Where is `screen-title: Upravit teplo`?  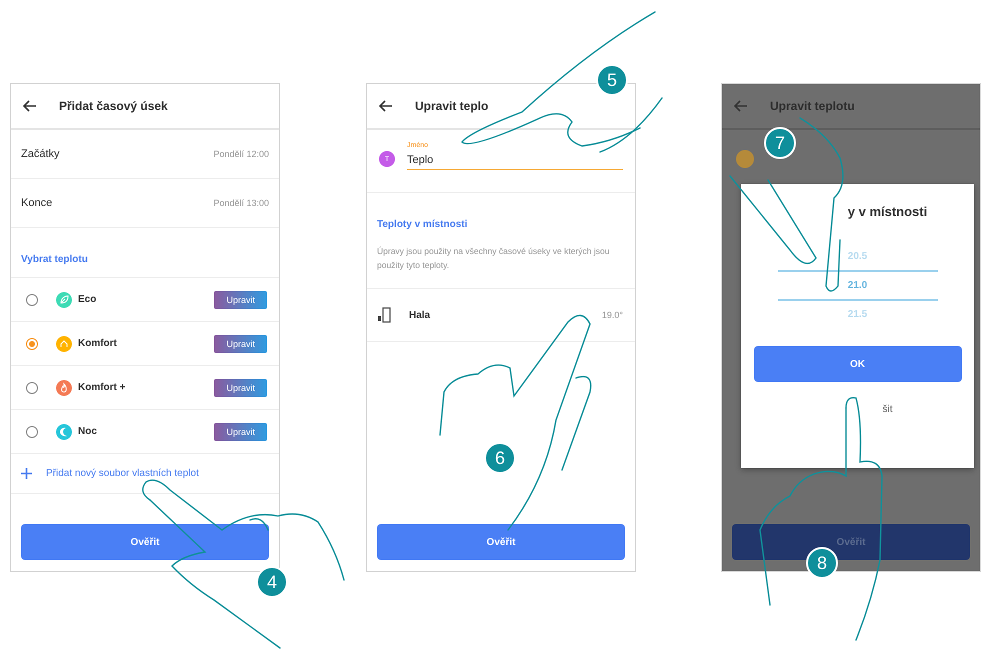
screen-title: Upravit teplo is located at coordinates (451, 106).